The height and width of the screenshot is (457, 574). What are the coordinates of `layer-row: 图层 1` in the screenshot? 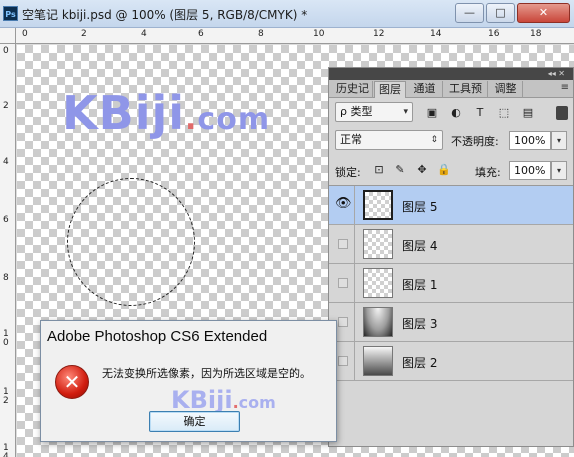 It's located at (451, 283).